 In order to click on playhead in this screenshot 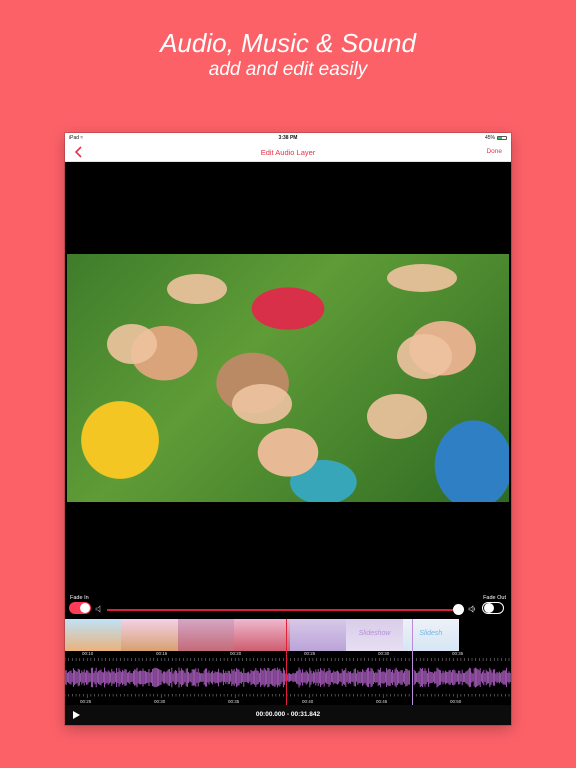, I will do `click(286, 662)`.